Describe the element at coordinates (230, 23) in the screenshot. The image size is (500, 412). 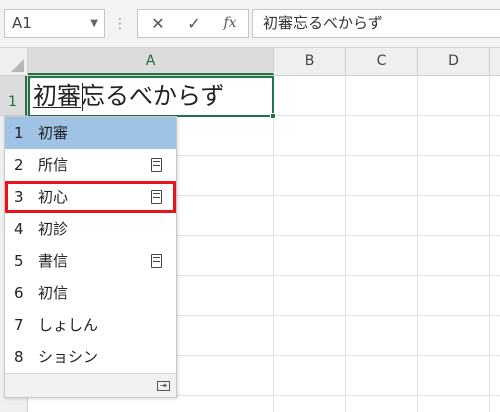
I see `insert-function-icon: fx` at that location.